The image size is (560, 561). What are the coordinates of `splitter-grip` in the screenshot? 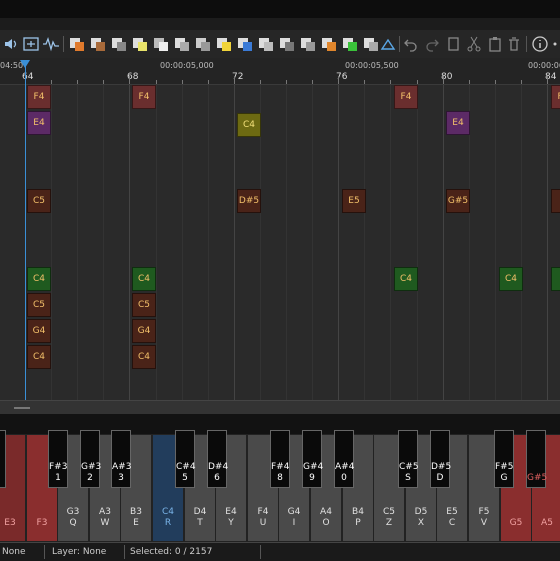 It's located at (22, 408).